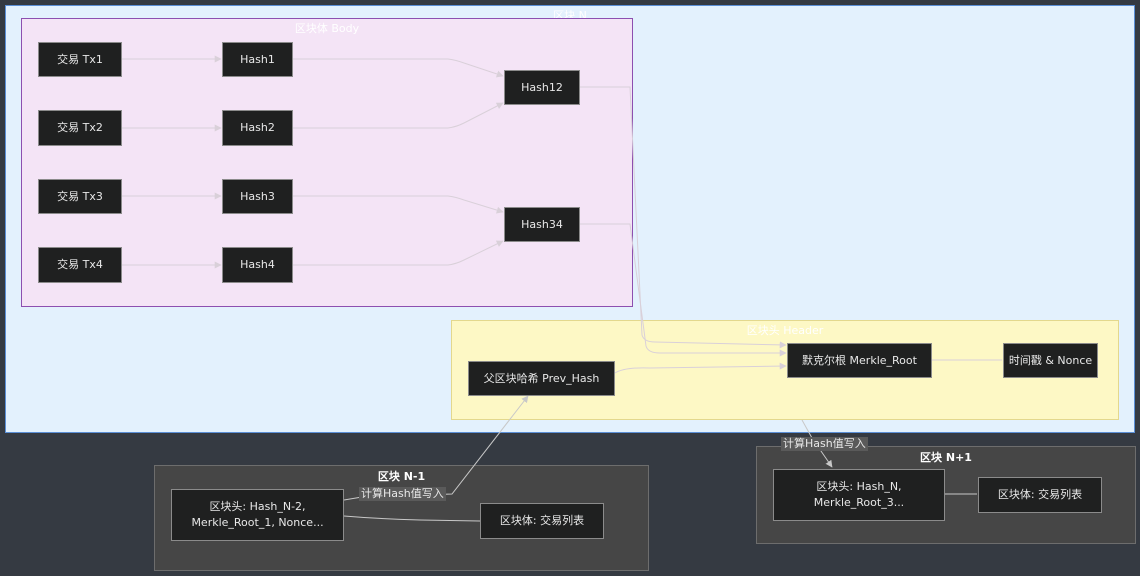 This screenshot has height=576, width=1140. I want to click on hash12-node: Hash12, so click(542, 87).